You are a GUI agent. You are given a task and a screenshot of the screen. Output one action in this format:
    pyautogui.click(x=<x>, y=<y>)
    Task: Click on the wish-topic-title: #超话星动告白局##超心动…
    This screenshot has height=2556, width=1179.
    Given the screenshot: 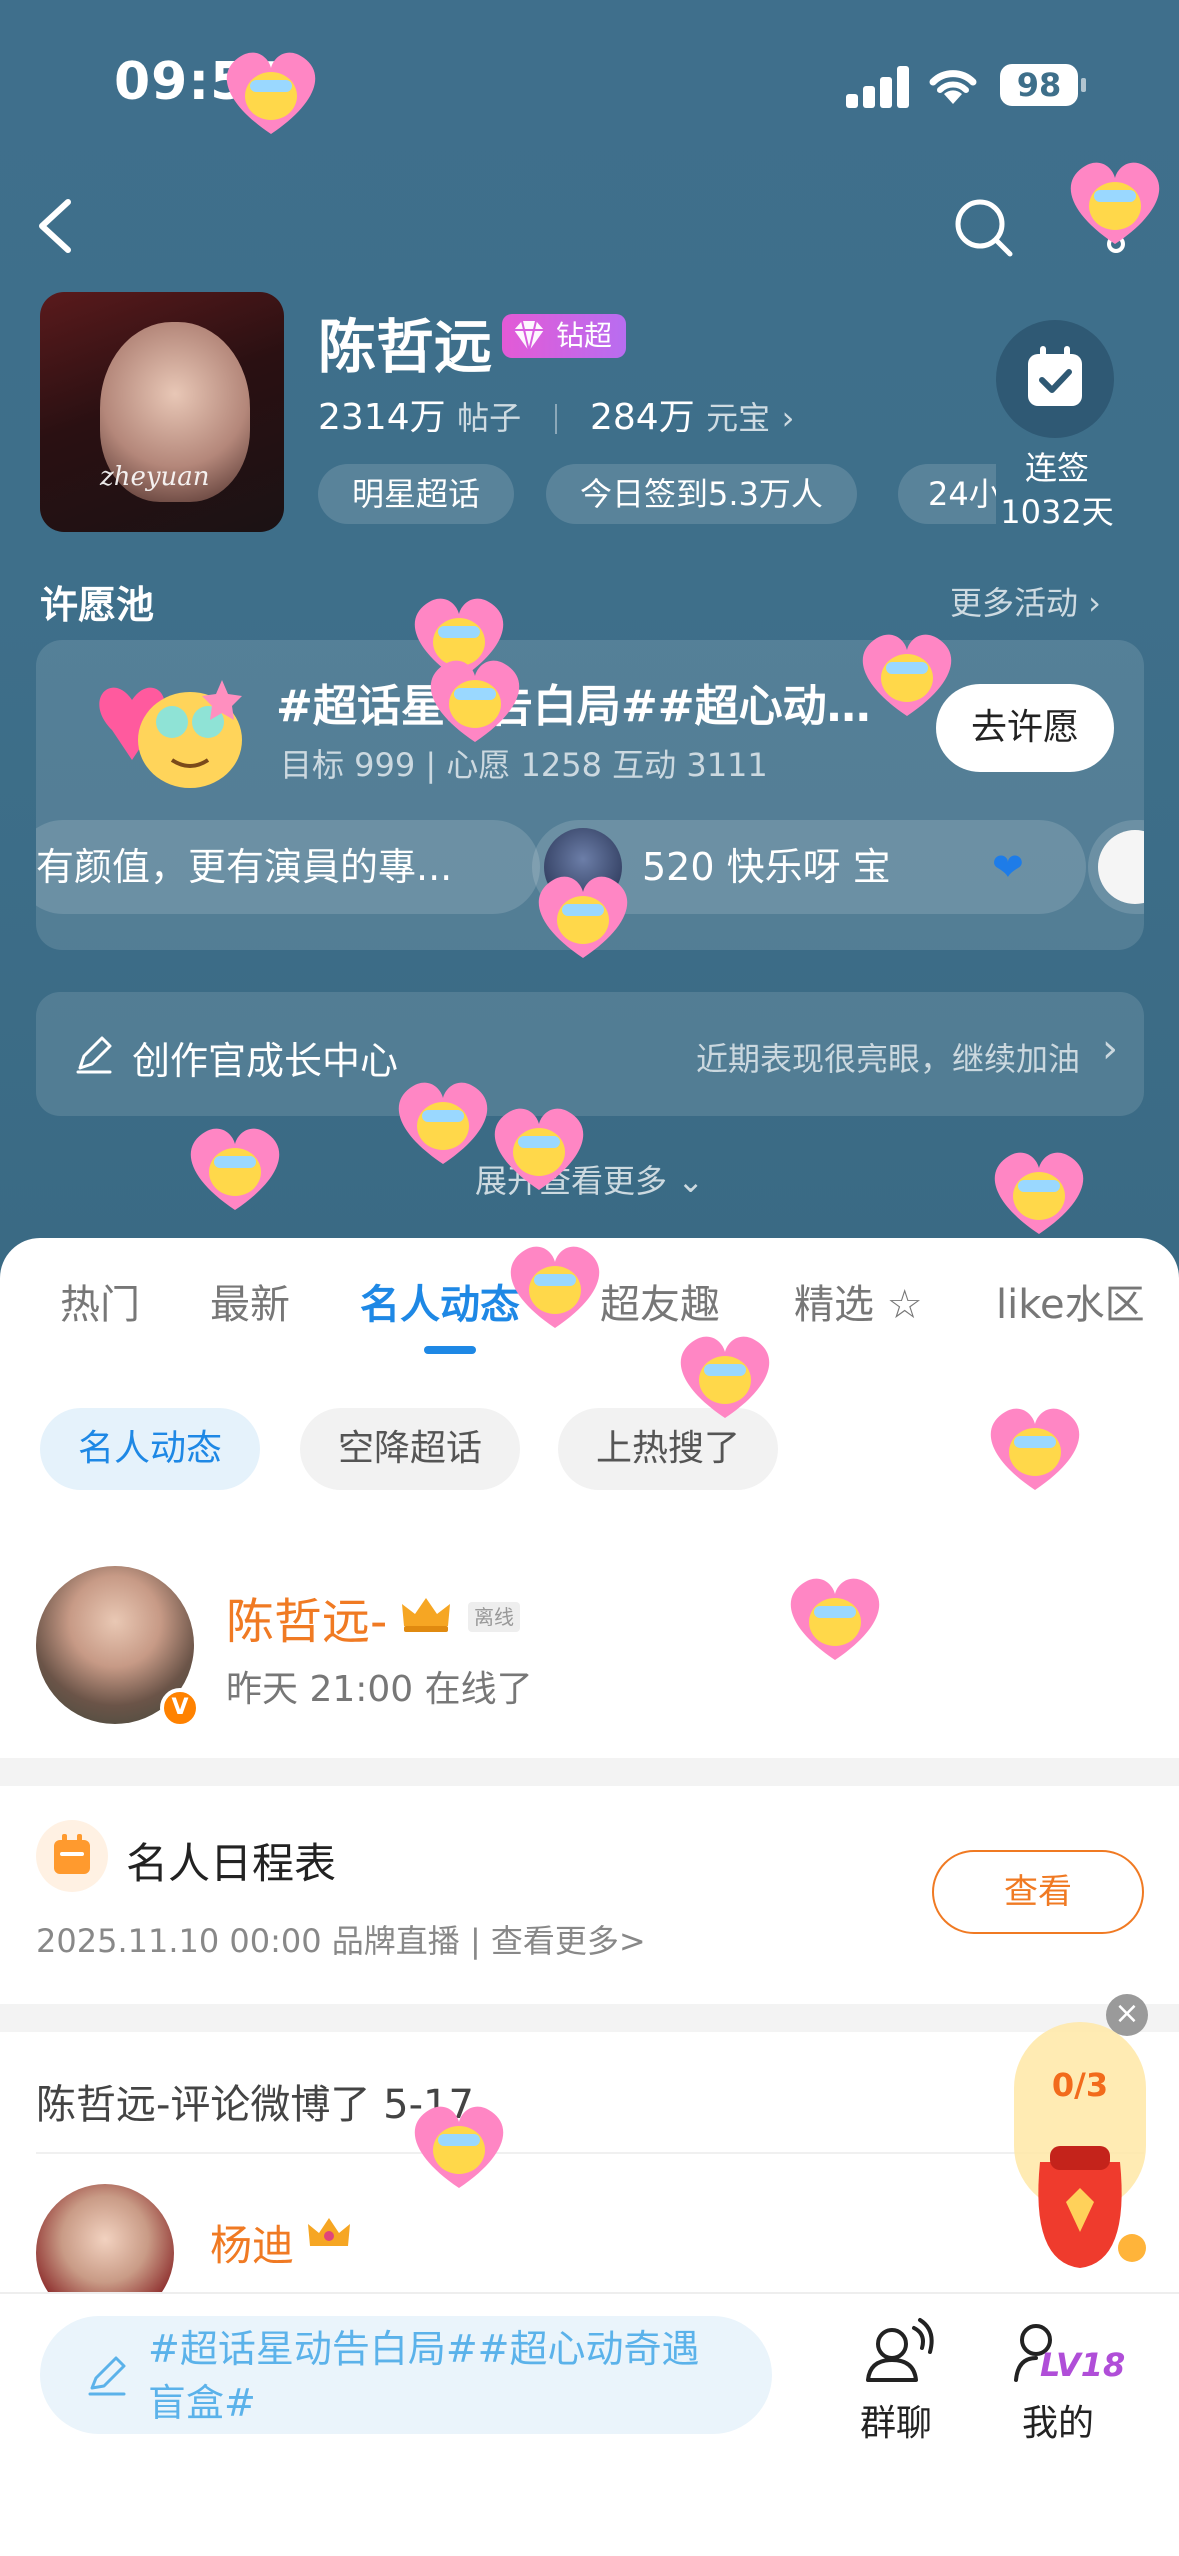 What is the action you would take?
    pyautogui.click(x=606, y=702)
    